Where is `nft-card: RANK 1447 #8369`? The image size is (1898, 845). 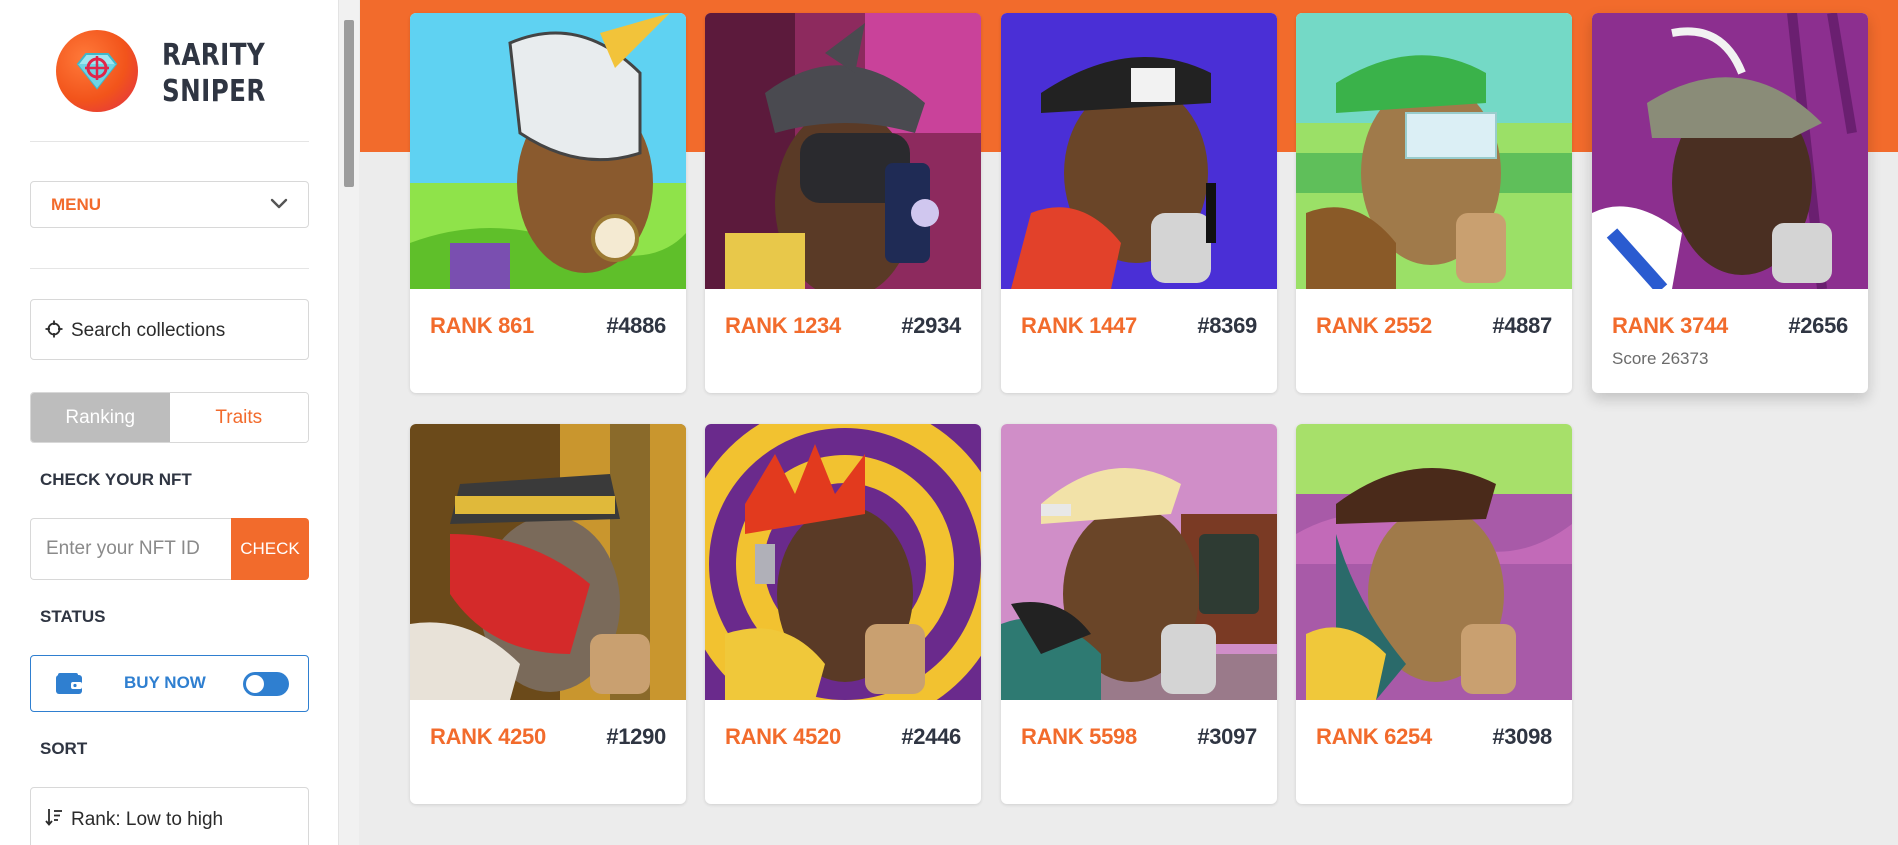 nft-card: RANK 1447 #8369 is located at coordinates (1139, 203).